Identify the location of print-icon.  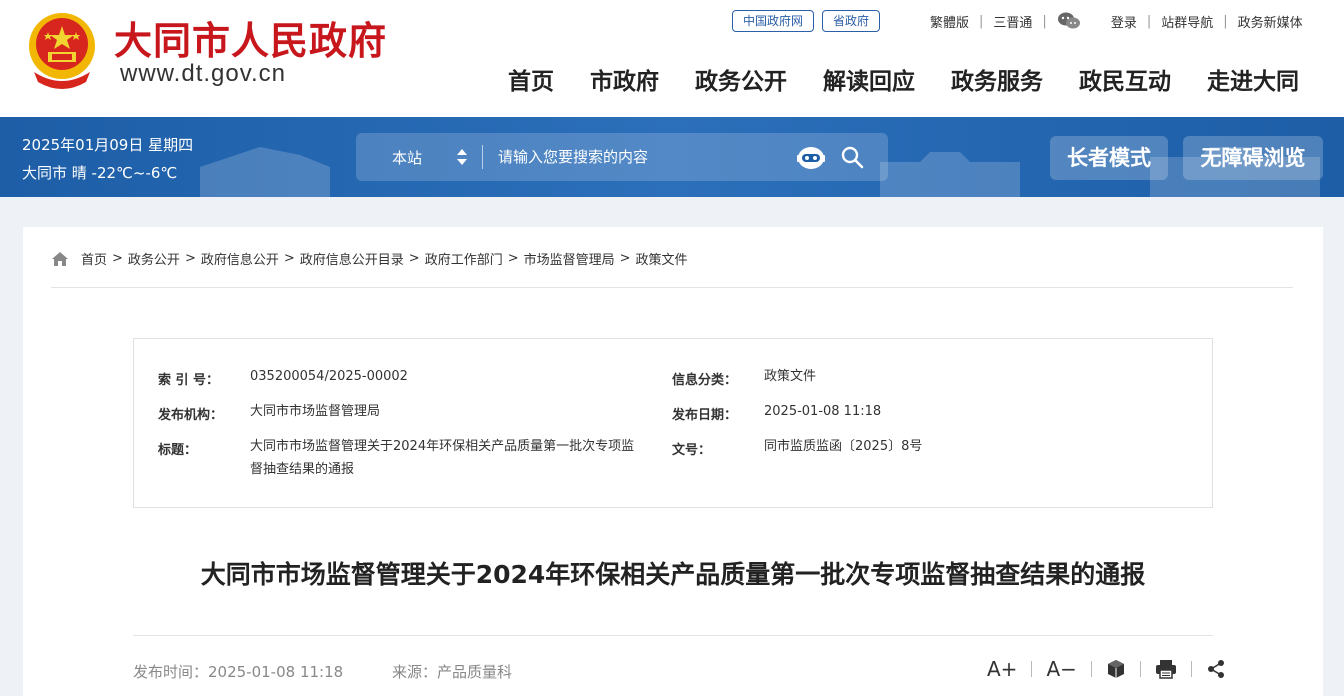
(1166, 669).